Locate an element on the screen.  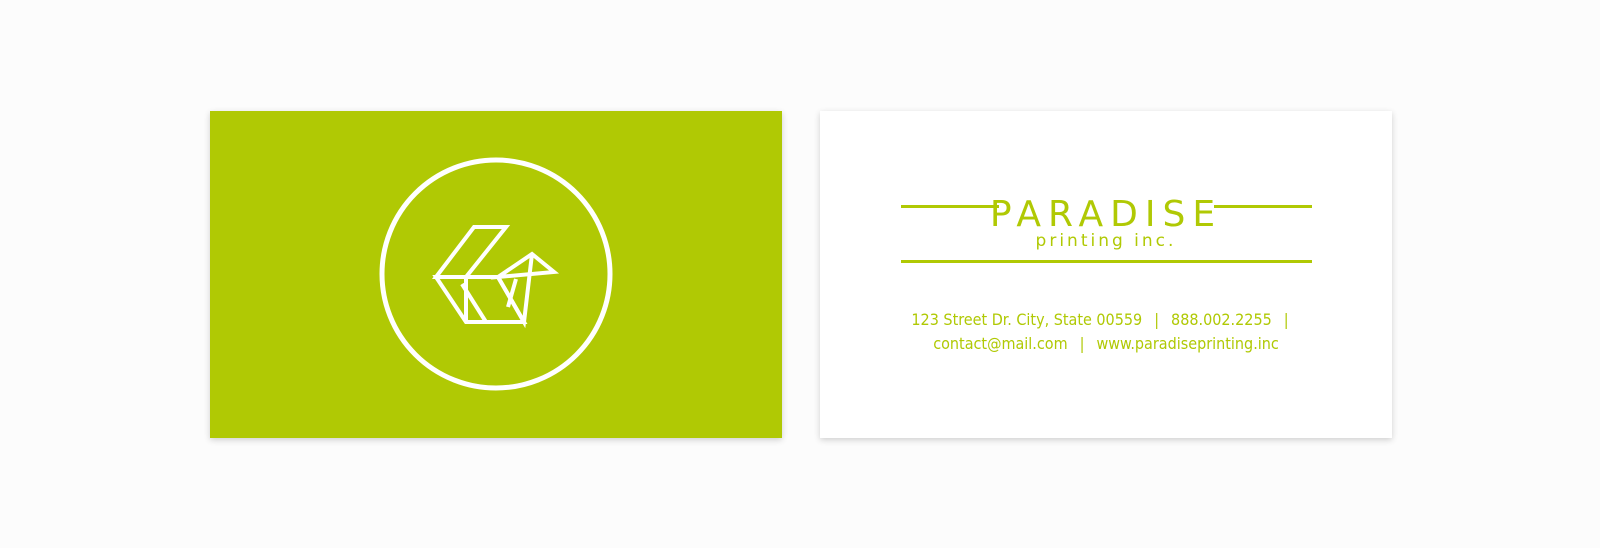
email-text: contact@mail.com is located at coordinates (1000, 343).